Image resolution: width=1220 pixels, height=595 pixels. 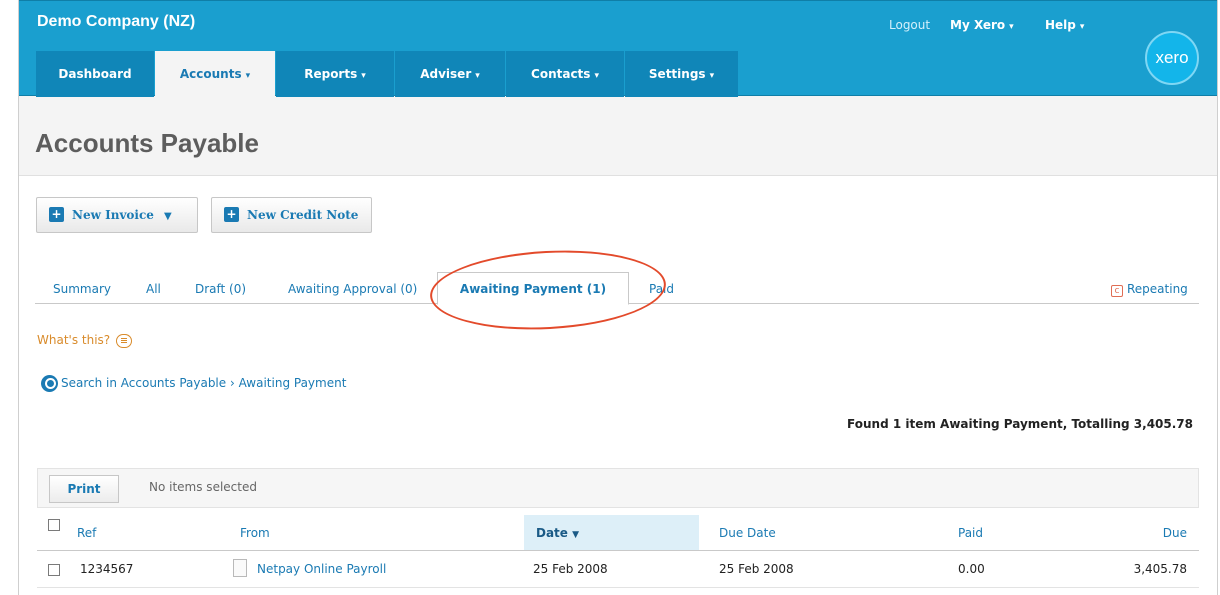 I want to click on column-ref: Ref, so click(x=86, y=533).